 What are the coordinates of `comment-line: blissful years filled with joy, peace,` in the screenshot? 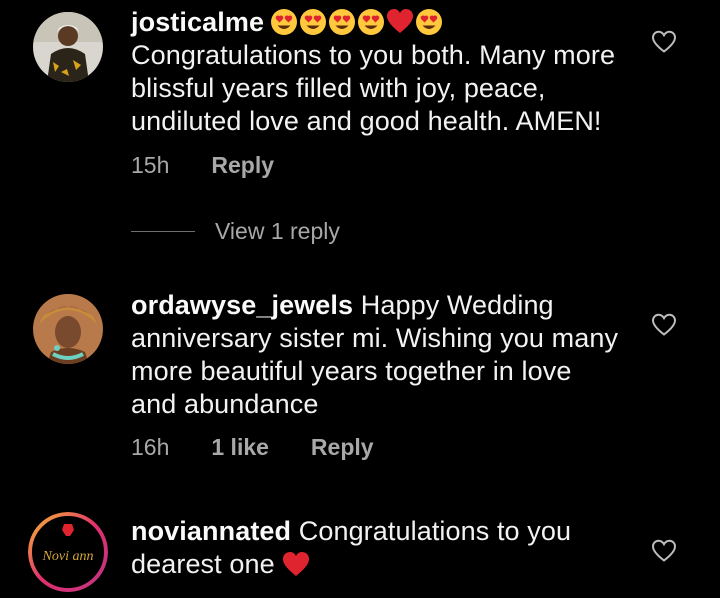 It's located at (338, 88).